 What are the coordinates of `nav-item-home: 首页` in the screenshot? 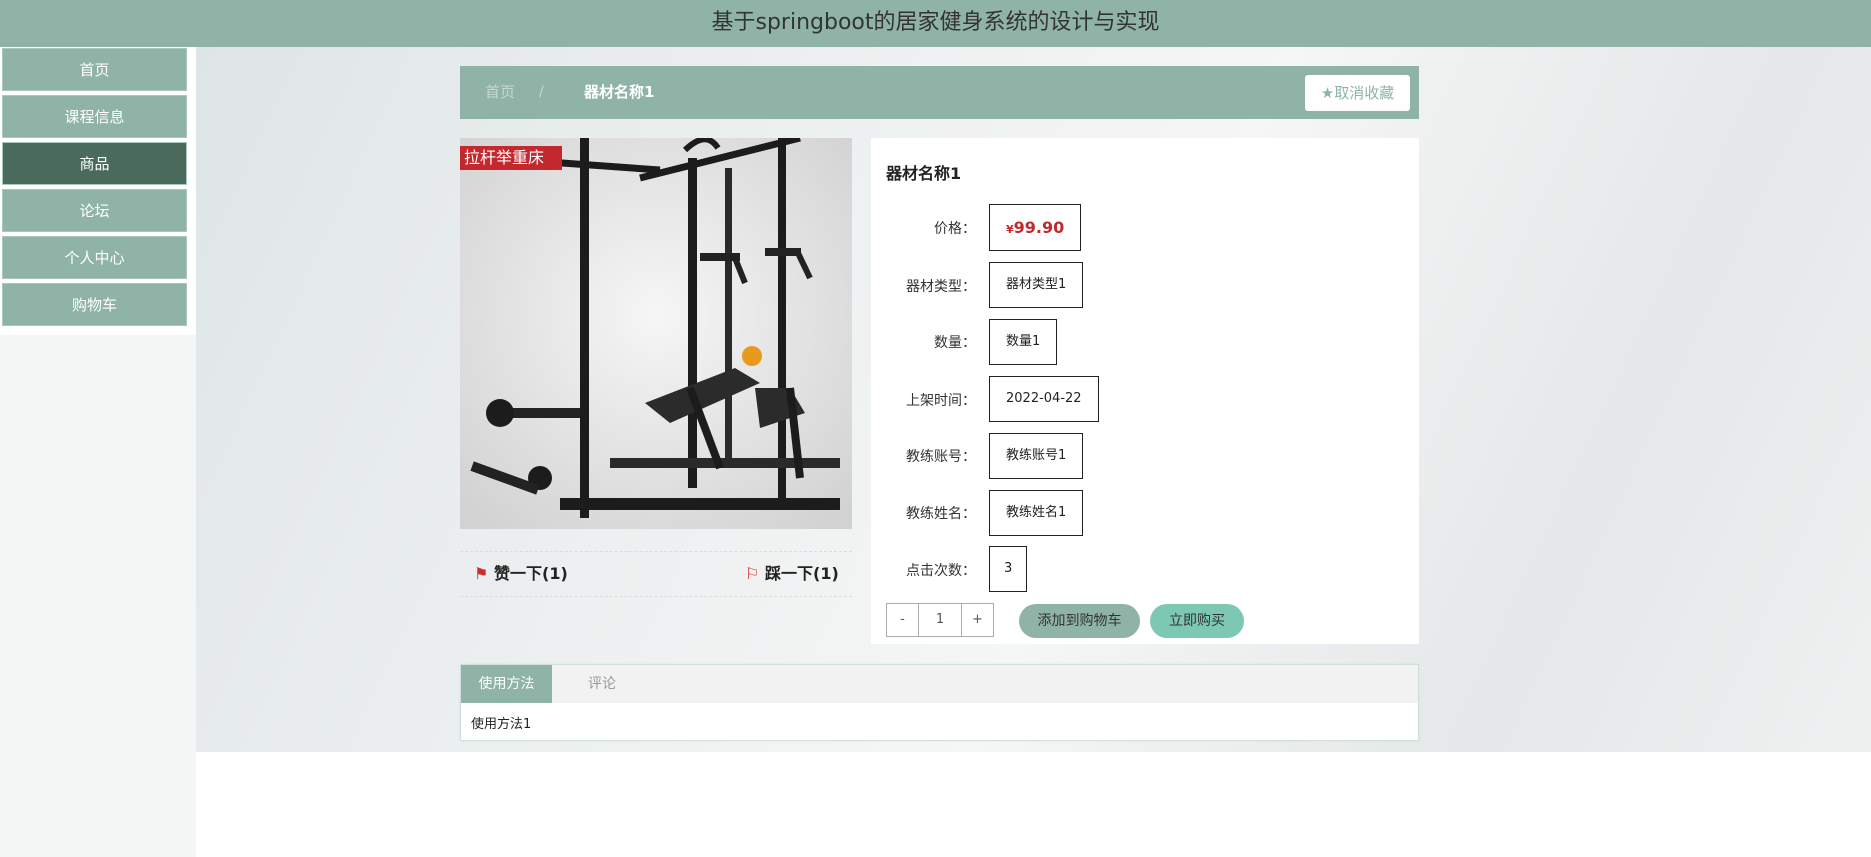 It's located at (94, 69).